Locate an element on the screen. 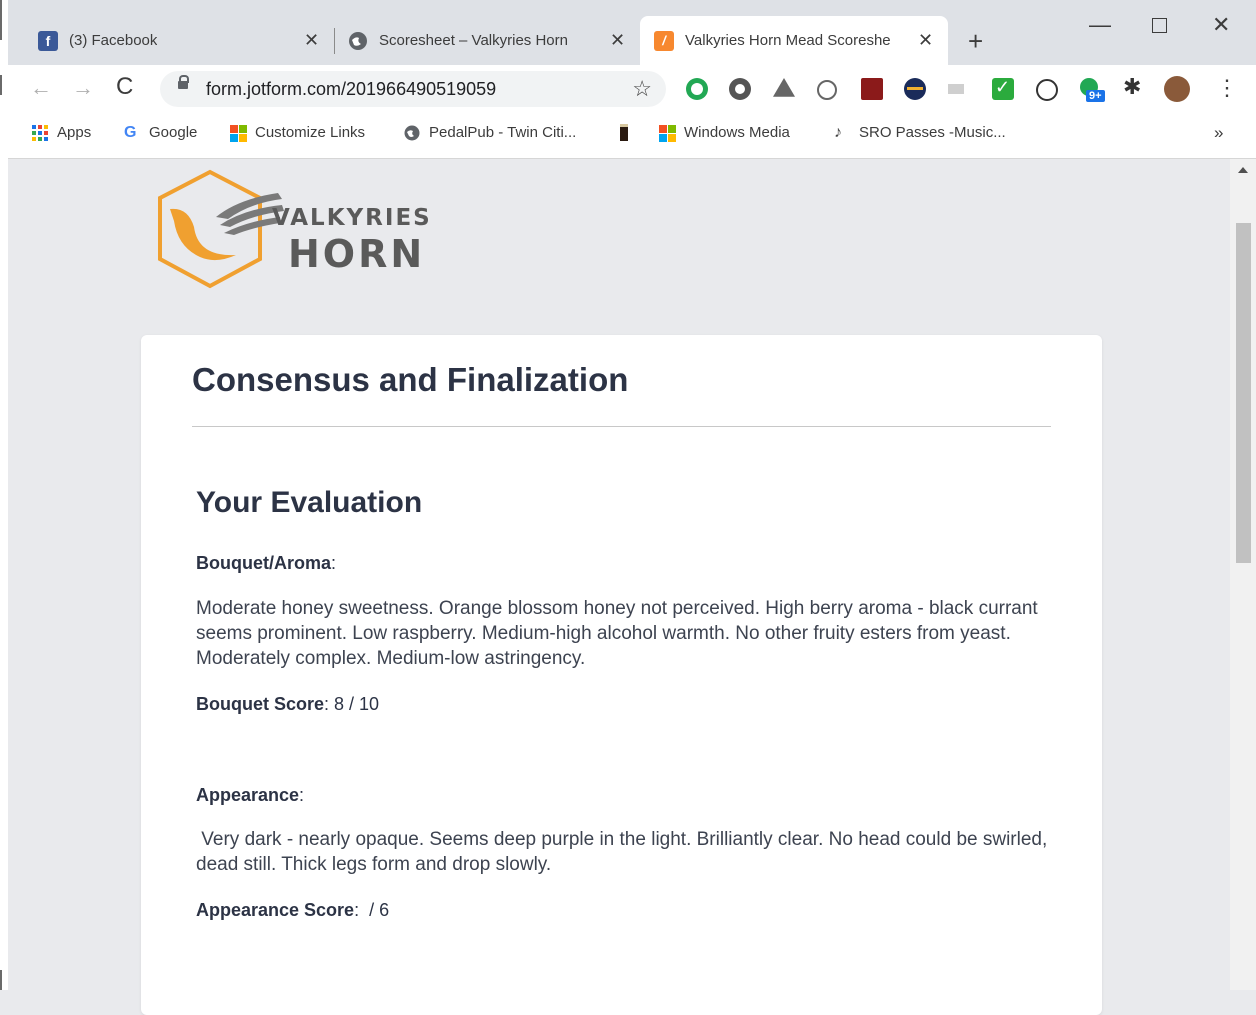 This screenshot has width=1256, height=1015. extension-green-ring-icon is located at coordinates (697, 89).